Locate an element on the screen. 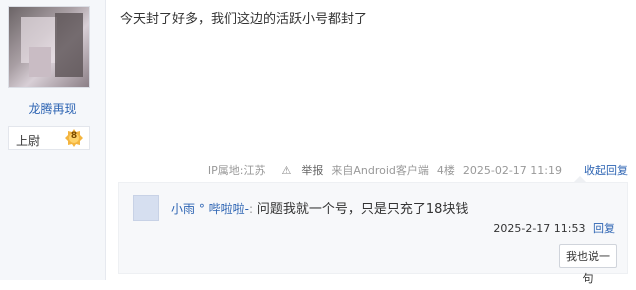  post-content: 今天封了好多，我们这边的活跃小号都封了 is located at coordinates (244, 19).